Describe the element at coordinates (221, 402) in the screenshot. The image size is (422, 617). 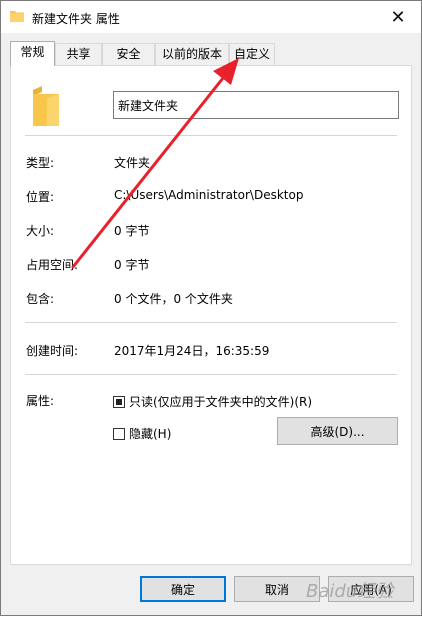
I see `readonly-label: 只读(仅应用于文件夹中的文件)(R)` at that location.